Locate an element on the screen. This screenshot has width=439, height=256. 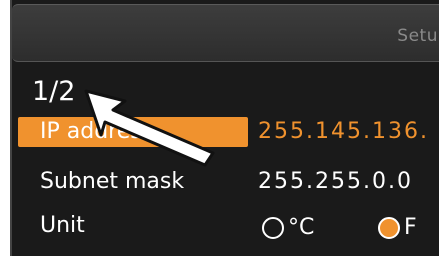
fahrenheit-label: F is located at coordinates (410, 227).